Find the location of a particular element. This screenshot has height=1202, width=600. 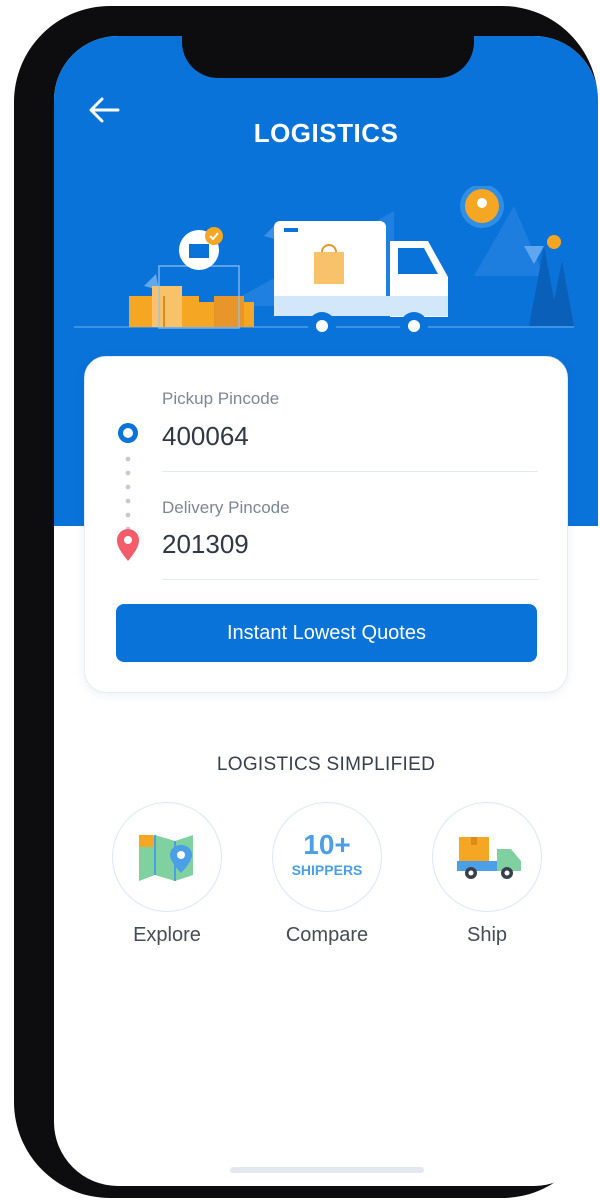

delivery-truck-icon is located at coordinates (489, 858).